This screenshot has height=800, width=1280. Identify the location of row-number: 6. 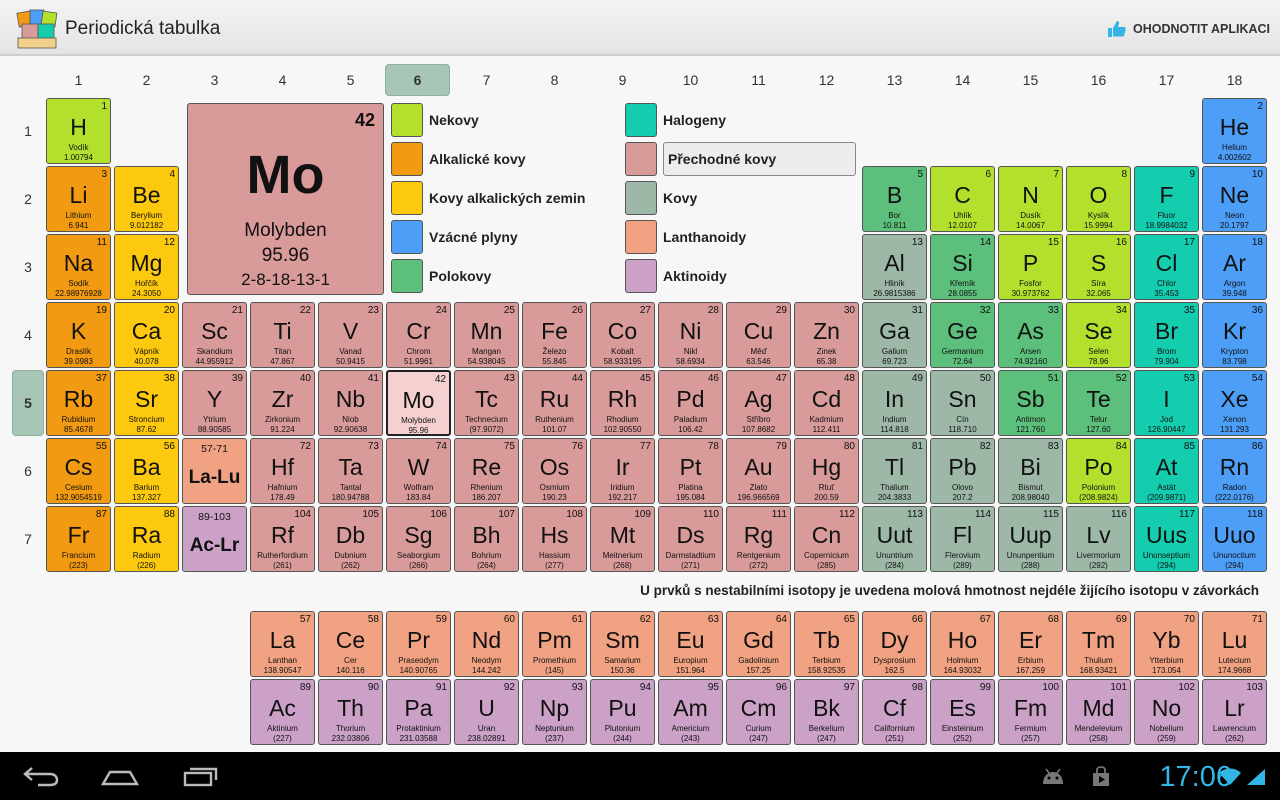
(28, 471).